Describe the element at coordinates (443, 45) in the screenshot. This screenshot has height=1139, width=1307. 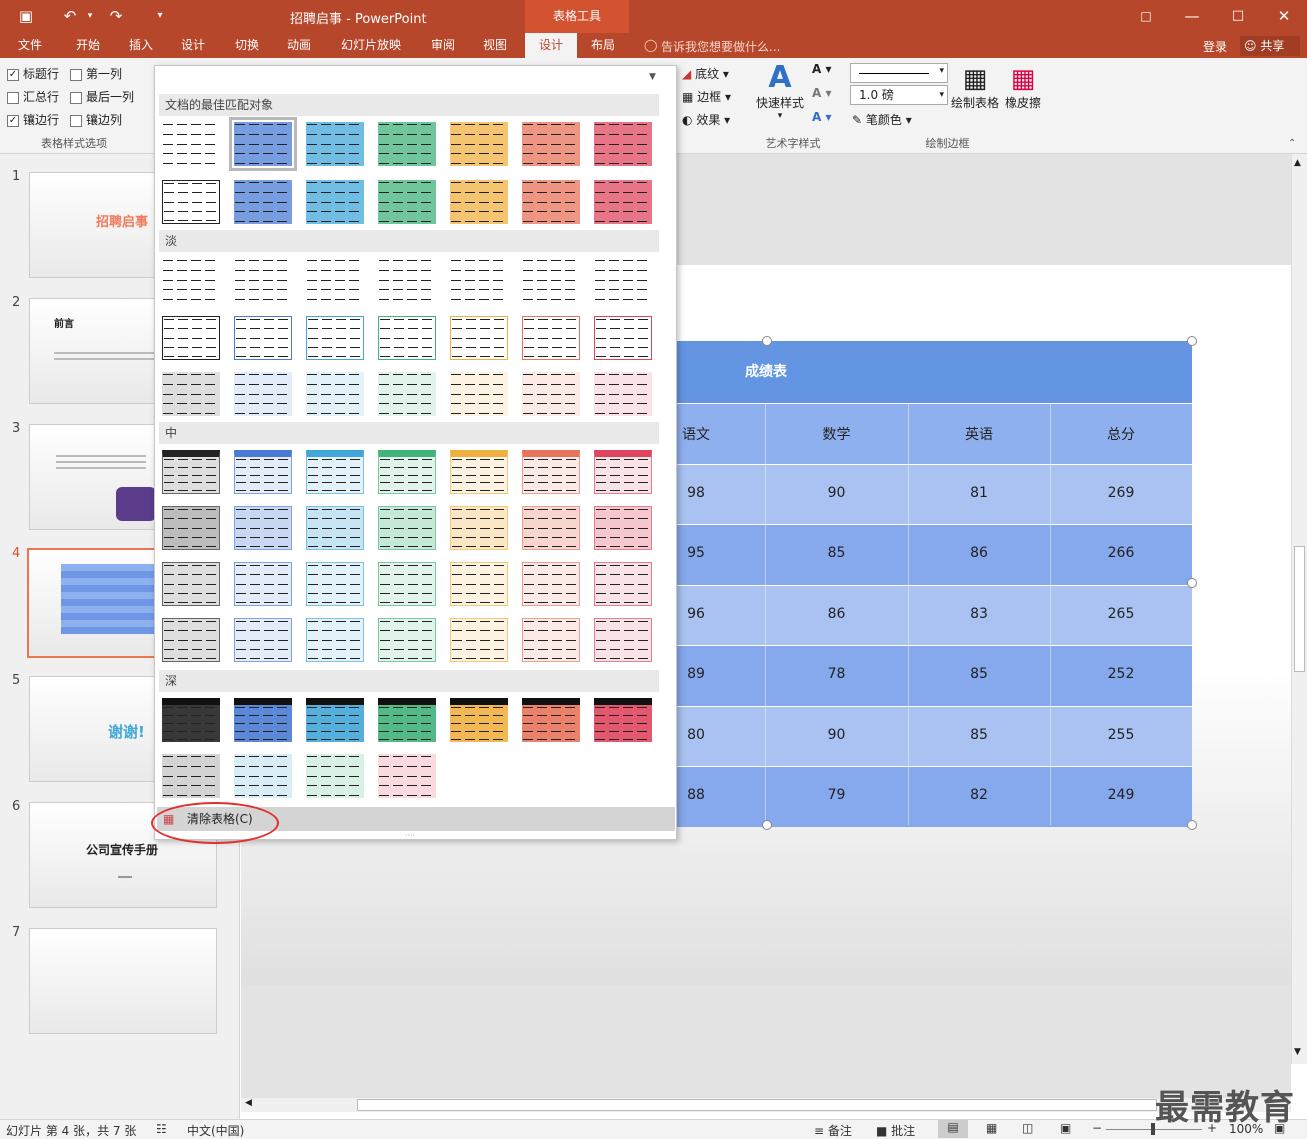
I see `tab-review: 审阅` at that location.